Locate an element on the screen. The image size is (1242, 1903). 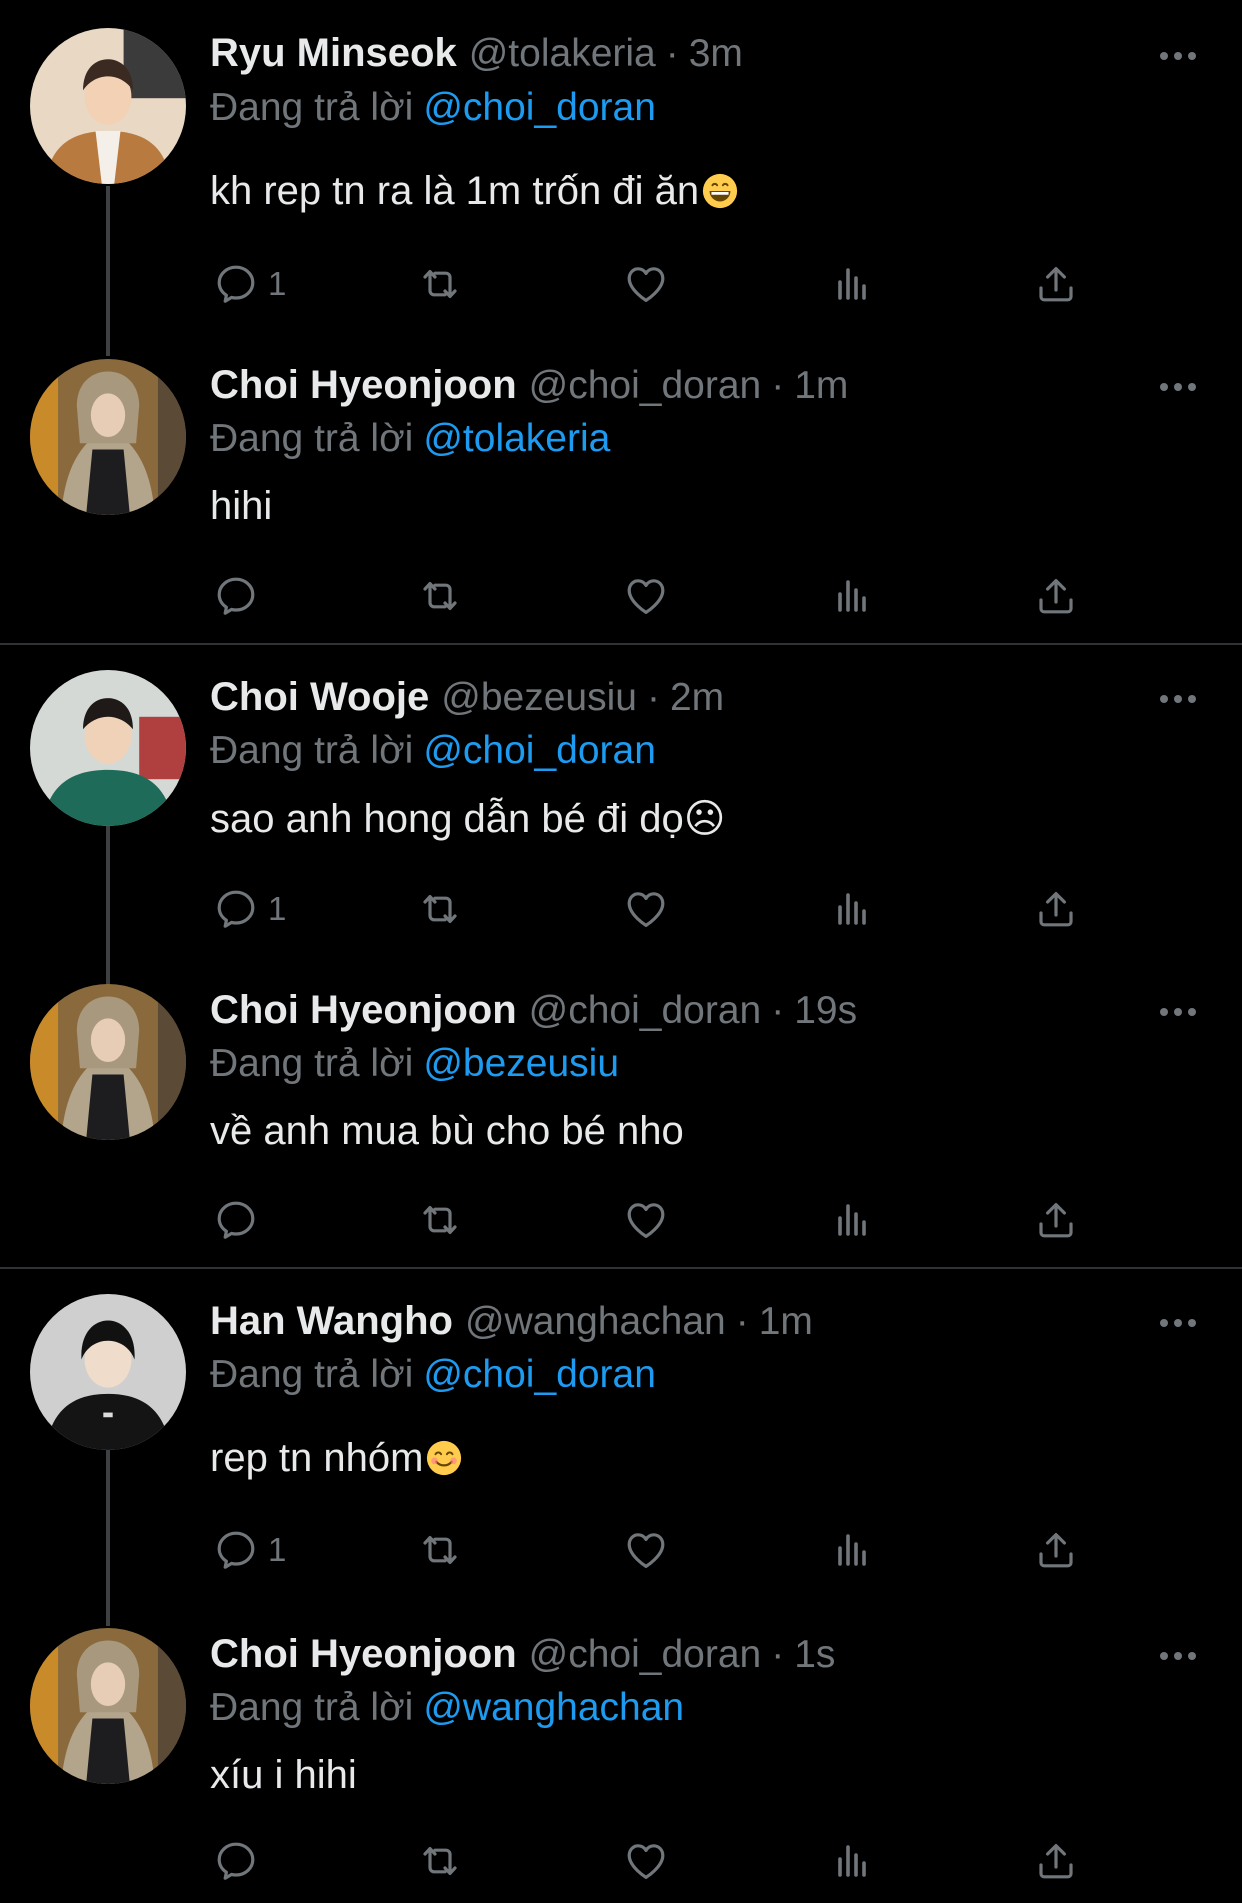
tweet-text-wrap: về anh mua bù cho bé nho is located at coordinates (447, 1131).